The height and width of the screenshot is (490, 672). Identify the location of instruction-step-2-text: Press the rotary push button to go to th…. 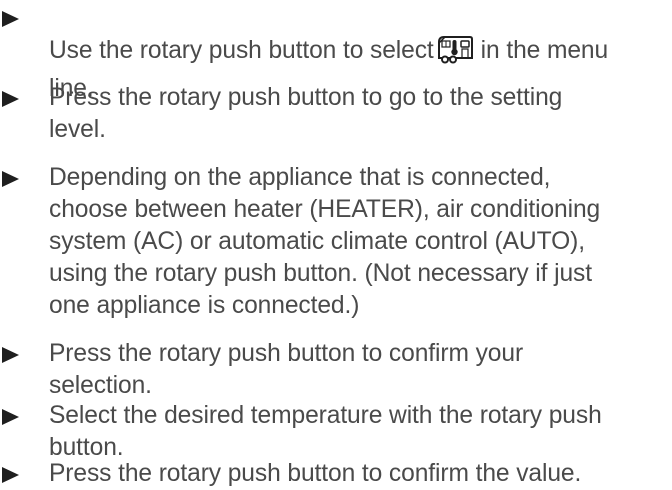
(306, 113).